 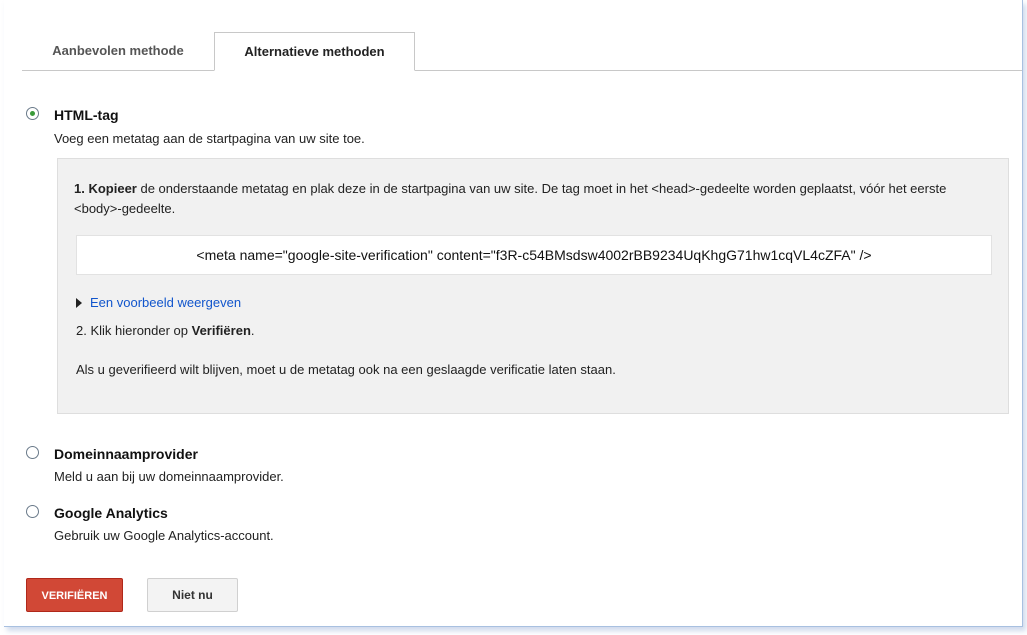 What do you see at coordinates (112, 188) in the screenshot?
I see `step-1-bold-word: Kopieer` at bounding box center [112, 188].